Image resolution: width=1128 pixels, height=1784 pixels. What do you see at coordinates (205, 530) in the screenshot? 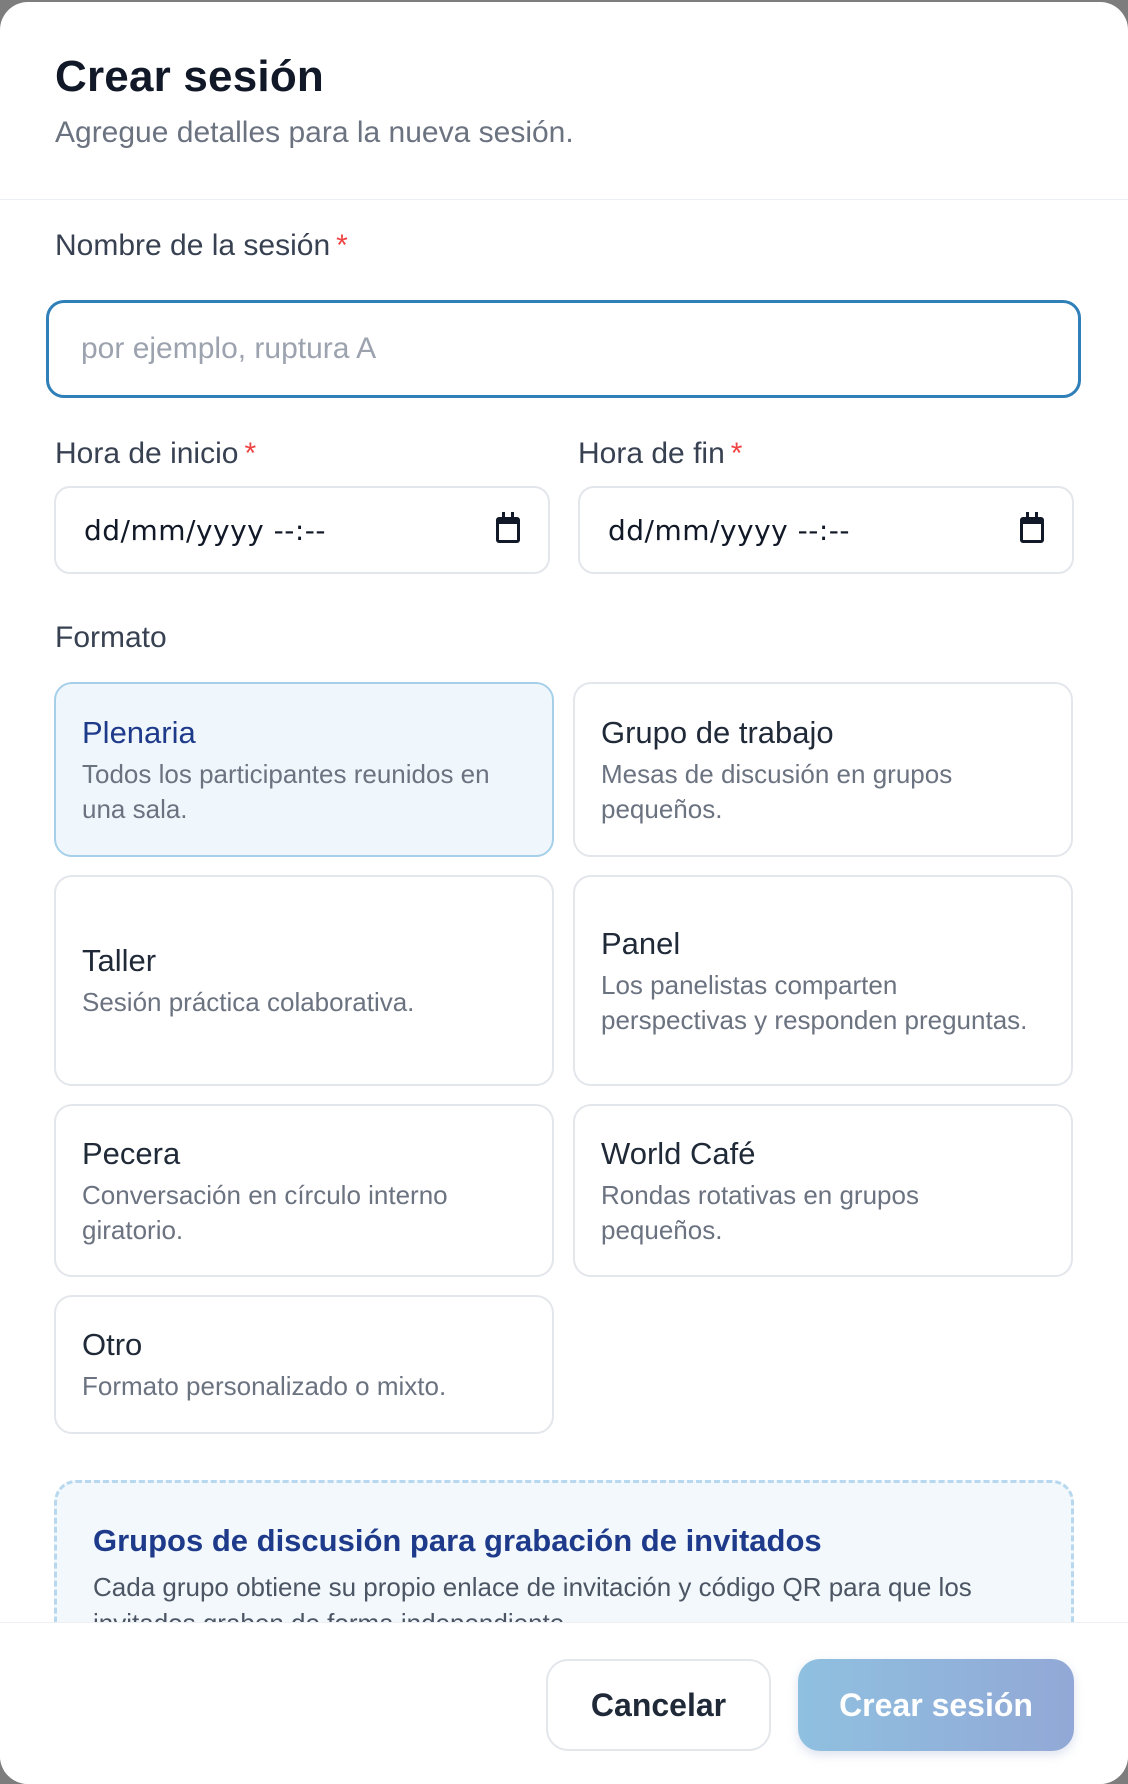
I see `start-time-value: dd/mm/yyyy --:--` at bounding box center [205, 530].